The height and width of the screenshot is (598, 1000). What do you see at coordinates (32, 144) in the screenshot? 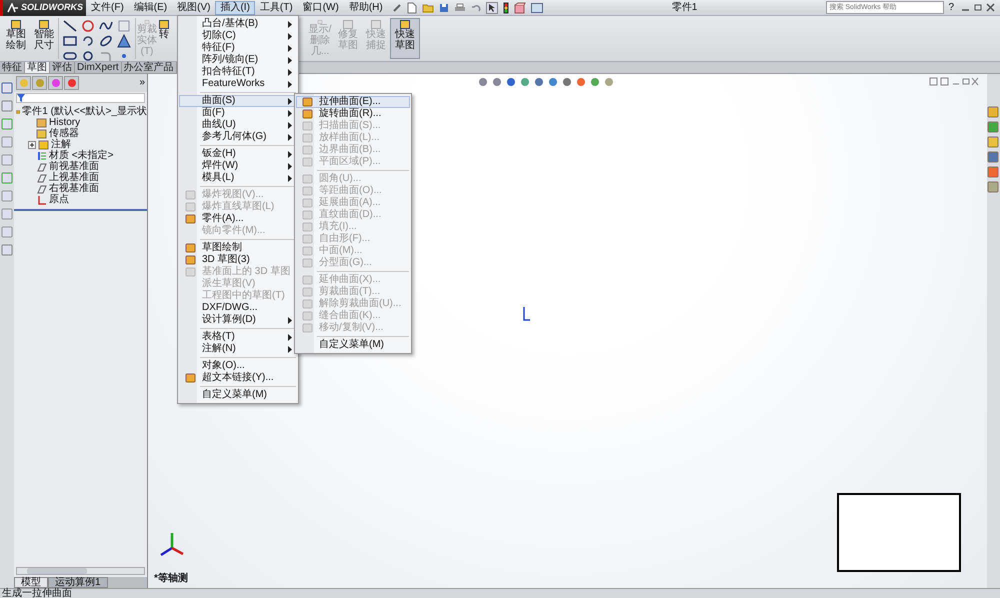
I see `expand-icon` at bounding box center [32, 144].